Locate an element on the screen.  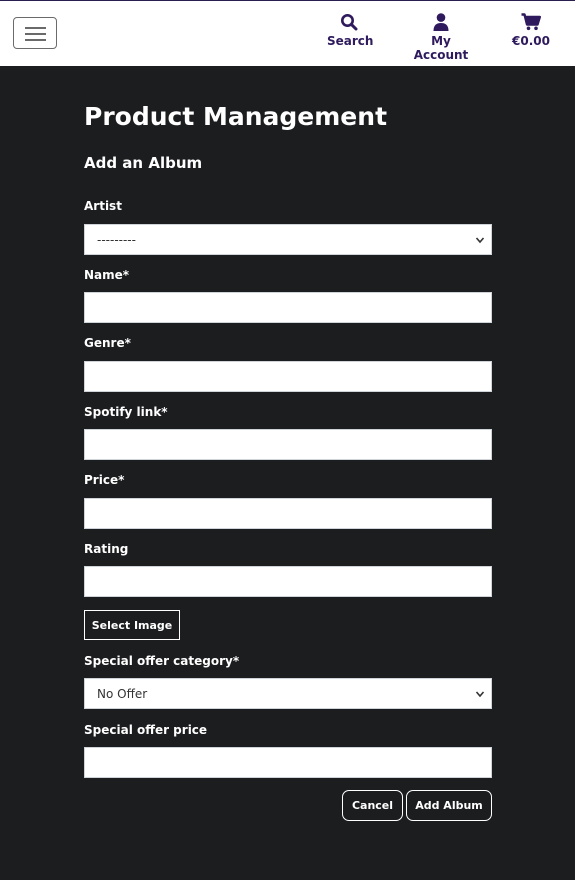
artist-label: Artist is located at coordinates (103, 206).